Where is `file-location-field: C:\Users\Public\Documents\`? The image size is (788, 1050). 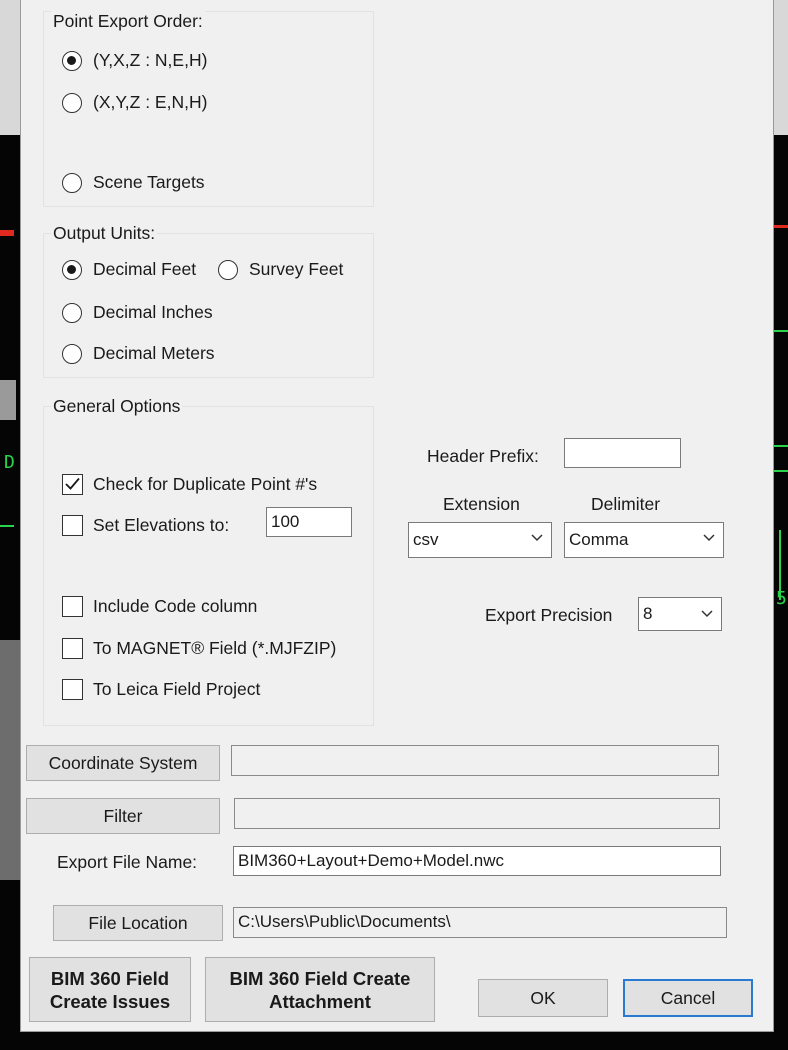
file-location-field: C:\Users\Public\Documents\ is located at coordinates (480, 922).